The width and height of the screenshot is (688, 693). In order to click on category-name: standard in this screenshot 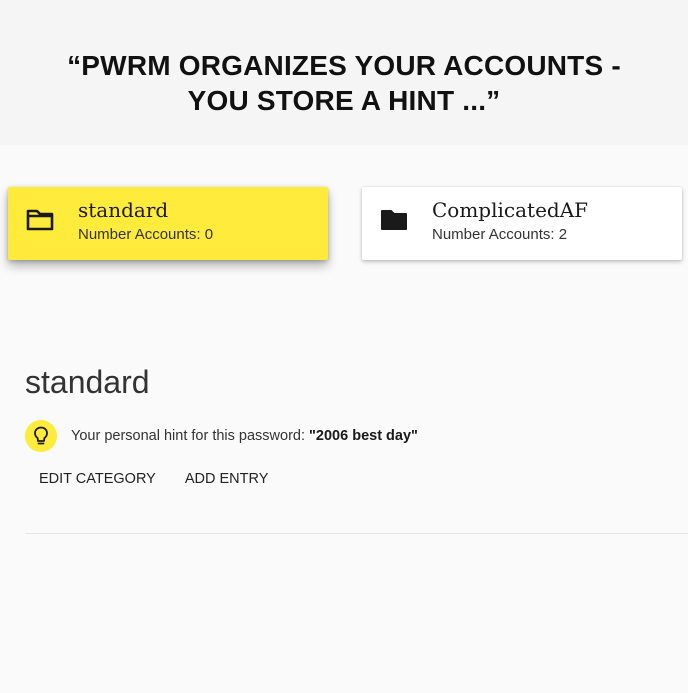, I will do `click(123, 210)`.